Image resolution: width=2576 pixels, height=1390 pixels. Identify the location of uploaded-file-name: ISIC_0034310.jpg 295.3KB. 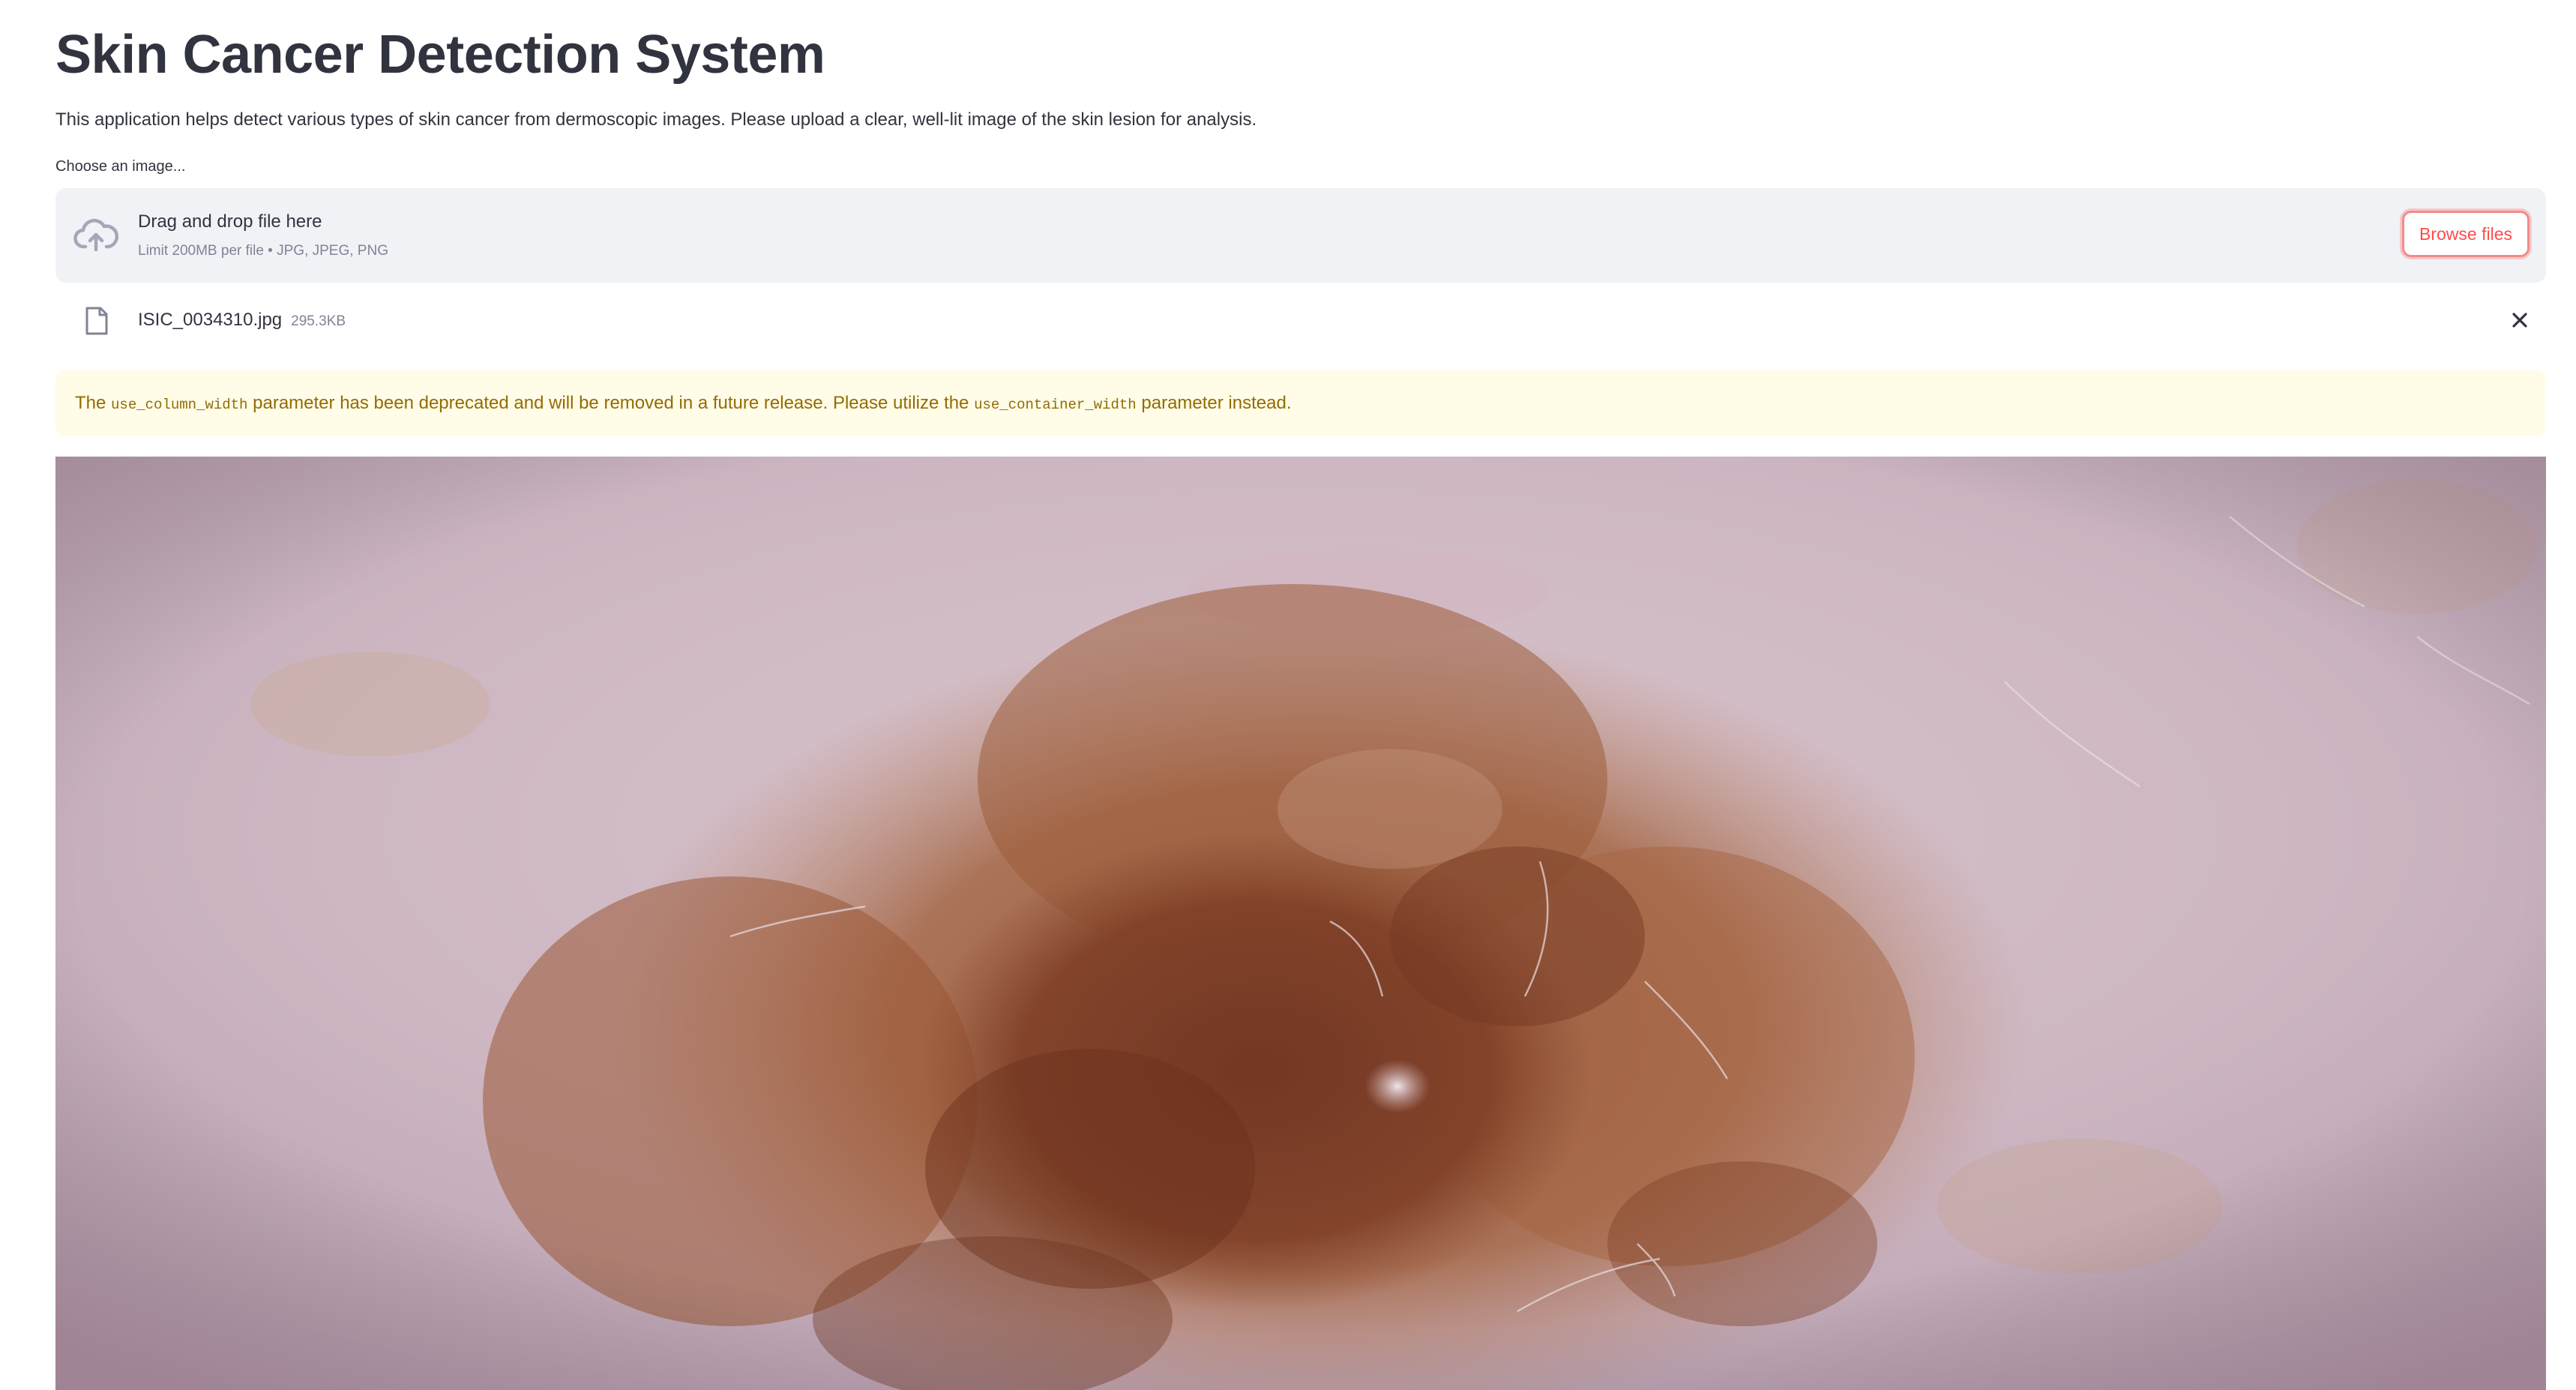
(242, 320).